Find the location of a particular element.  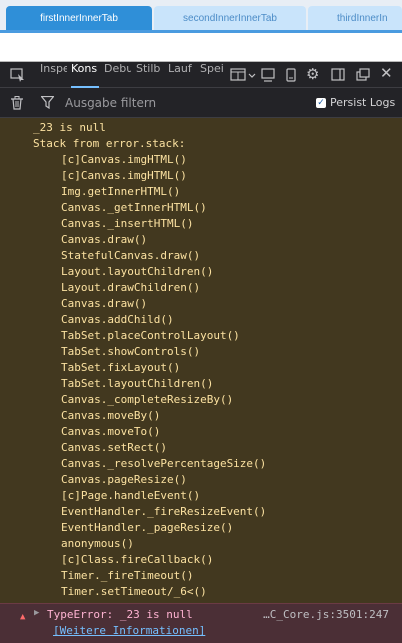

log-line: Canvas.pageResize() is located at coordinates (124, 479).